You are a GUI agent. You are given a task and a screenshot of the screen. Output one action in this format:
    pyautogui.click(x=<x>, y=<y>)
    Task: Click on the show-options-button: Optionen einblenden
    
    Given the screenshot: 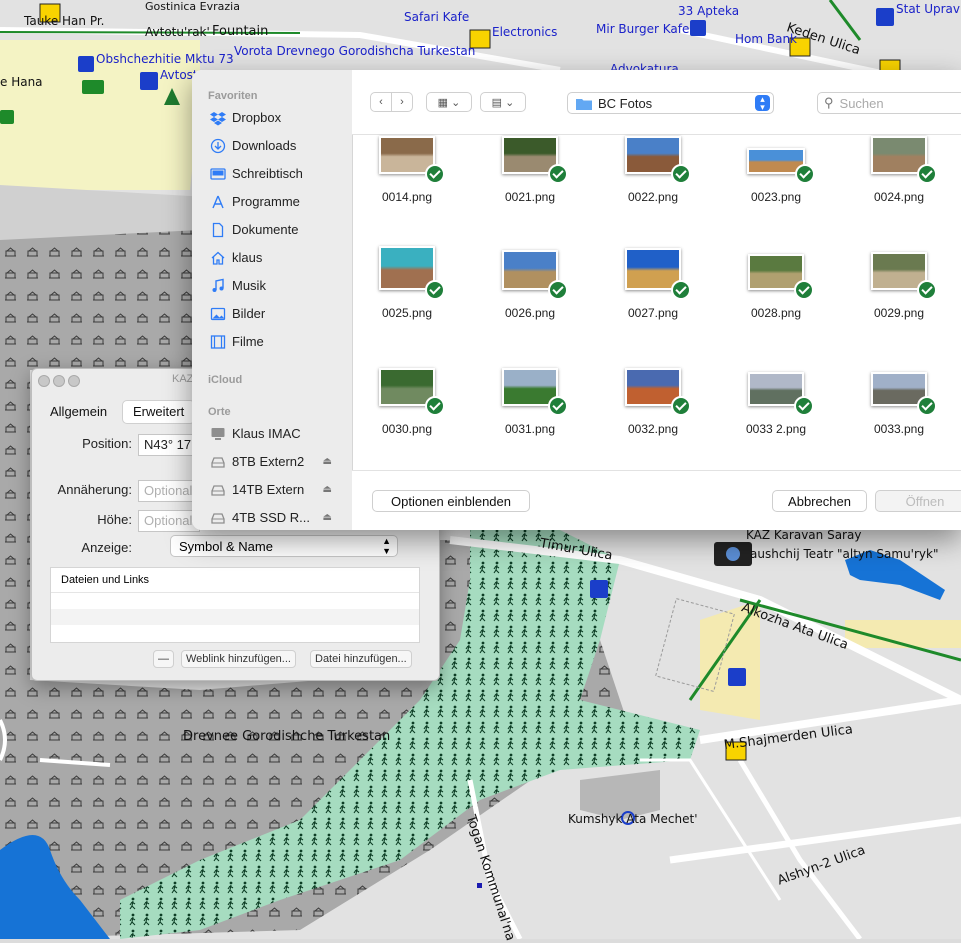 What is the action you would take?
    pyautogui.click(x=451, y=501)
    